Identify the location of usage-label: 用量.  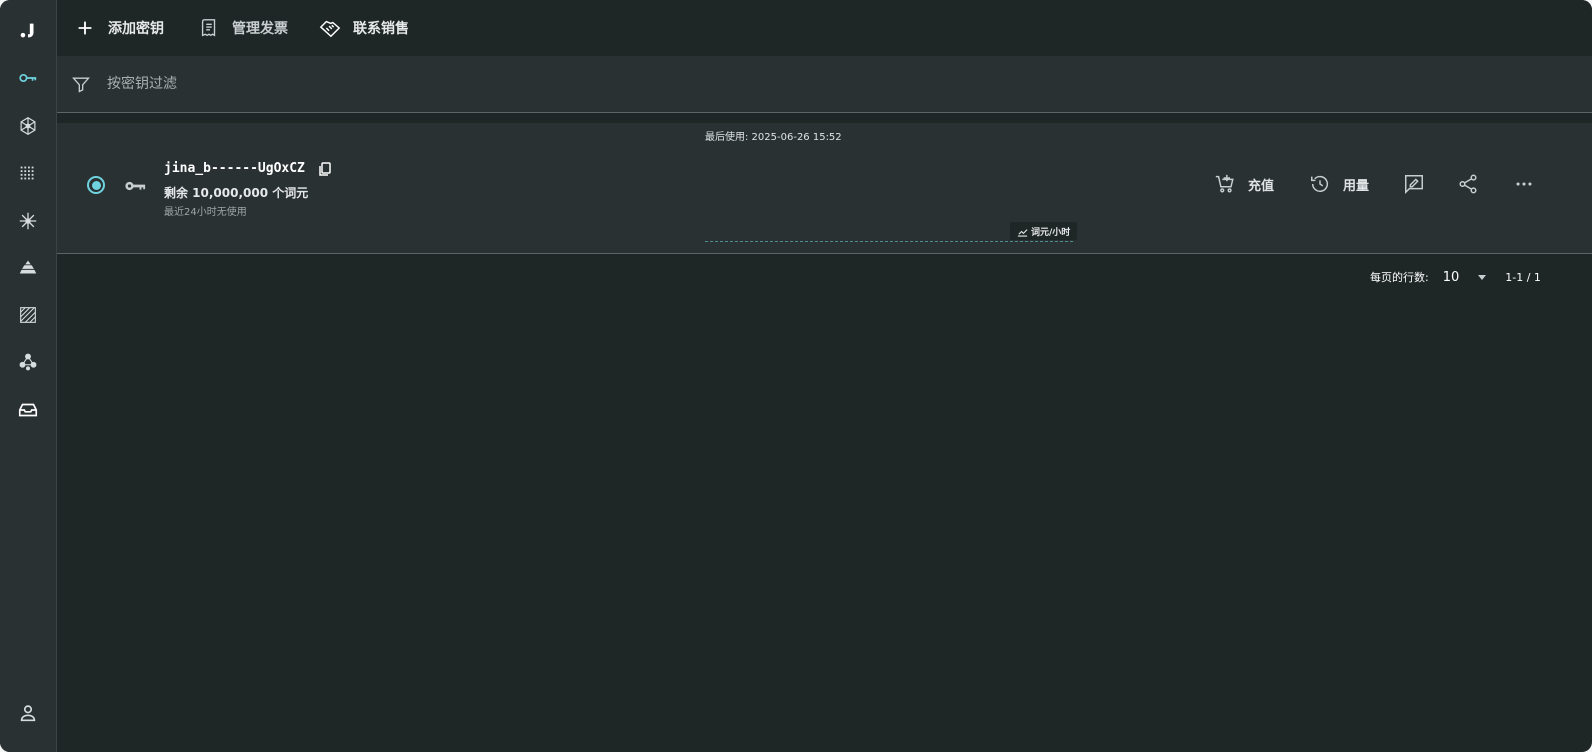
(1356, 186).